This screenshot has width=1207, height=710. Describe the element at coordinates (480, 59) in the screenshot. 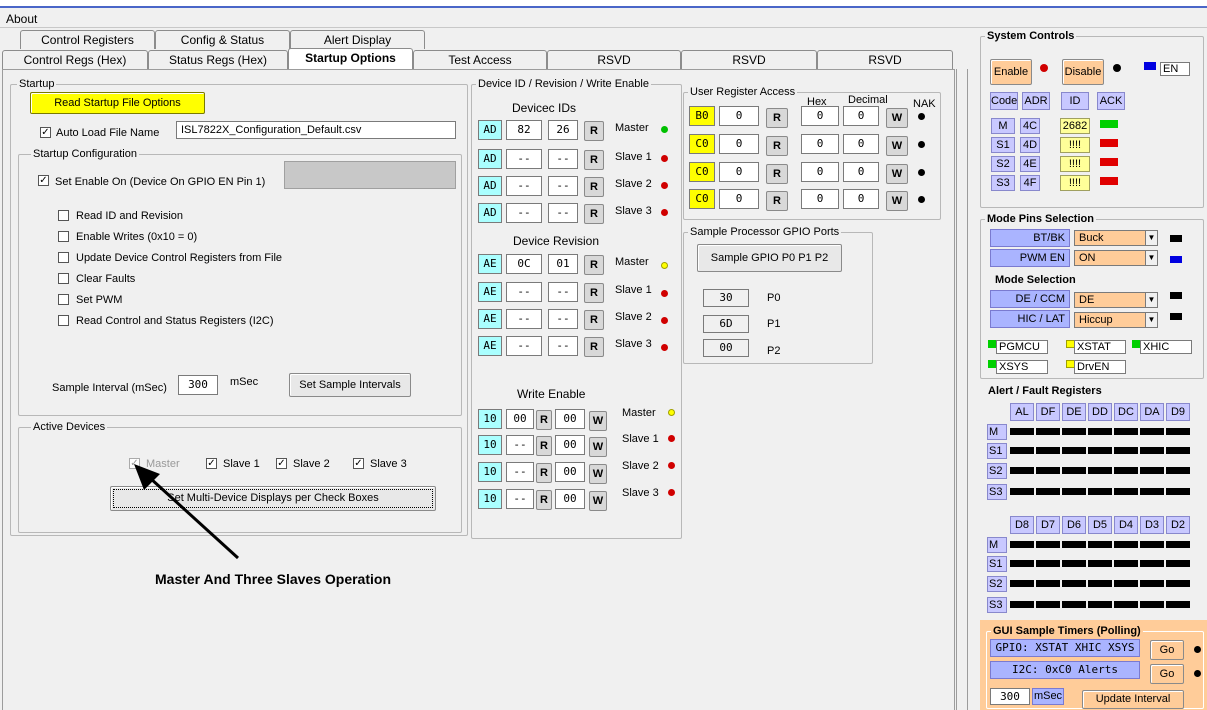

I see `tab-test-access: Test Access` at that location.